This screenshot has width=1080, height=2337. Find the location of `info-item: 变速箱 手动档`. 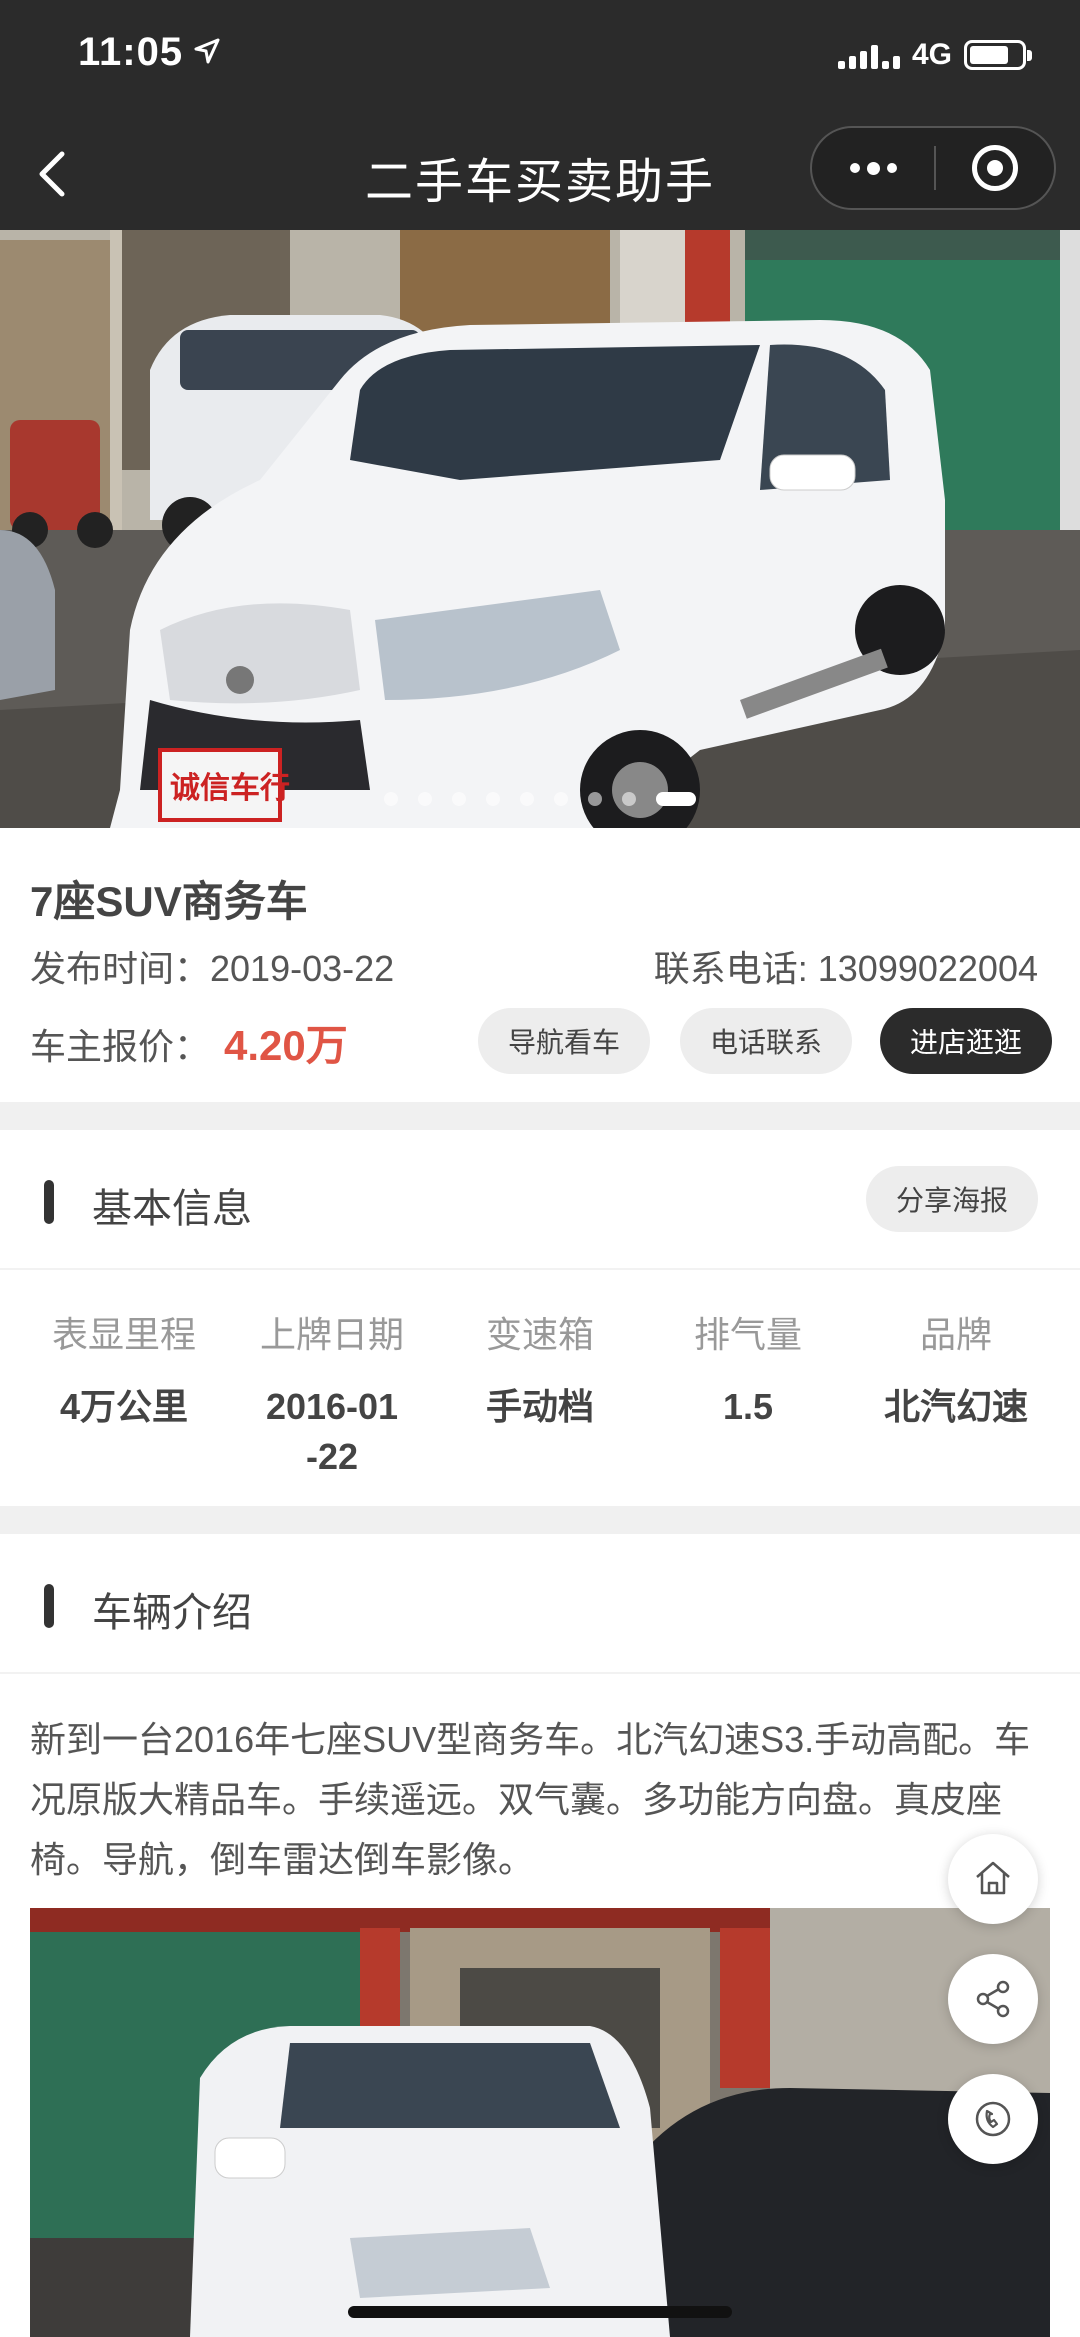

info-item: 变速箱 手动档 is located at coordinates (540, 1390).